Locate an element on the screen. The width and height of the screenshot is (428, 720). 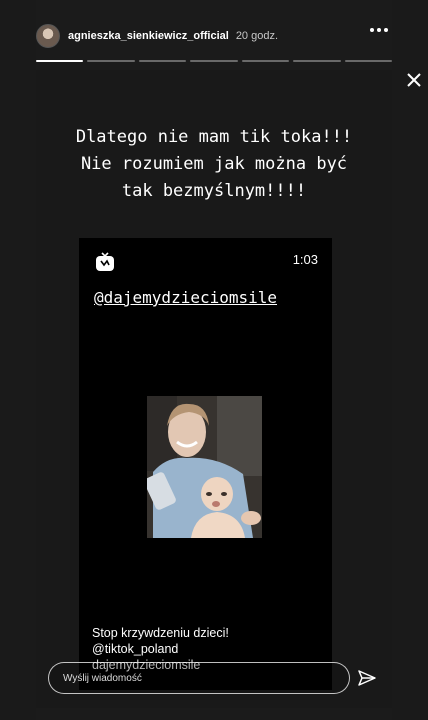
story-header: agnieszka_sienkiewicz_official 20 godz. is located at coordinates (214, 36).